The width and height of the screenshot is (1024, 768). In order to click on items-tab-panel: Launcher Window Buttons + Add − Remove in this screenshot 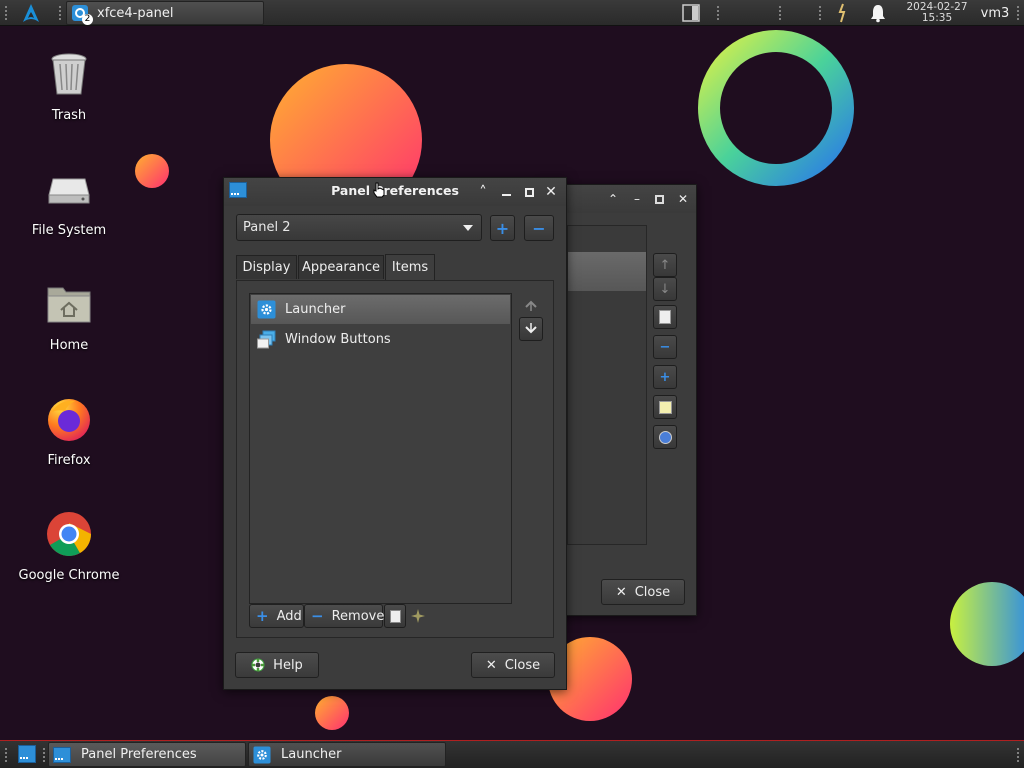, I will do `click(395, 459)`.